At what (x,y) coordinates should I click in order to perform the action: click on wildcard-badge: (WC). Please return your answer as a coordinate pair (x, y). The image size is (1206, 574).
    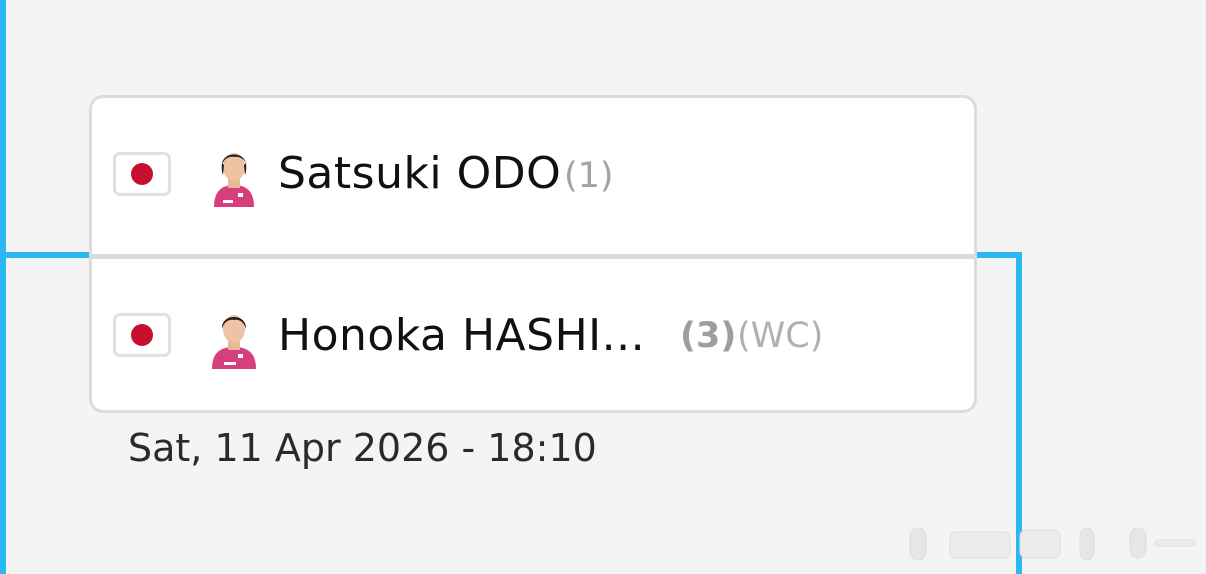
    Looking at the image, I should click on (780, 336).